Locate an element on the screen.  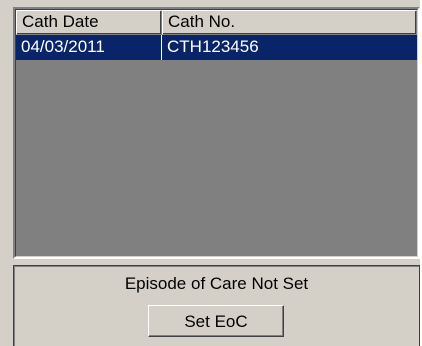
cell-cath-no: CTH123456 is located at coordinates (213, 46).